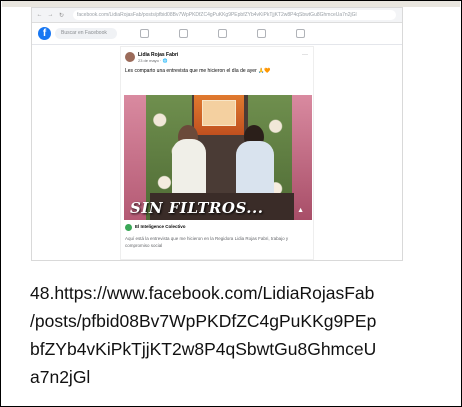 Image resolution: width=462 pixels, height=407 pixels. Describe the element at coordinates (203, 349) in the screenshot. I see `caption-line: bfZYb4vKiPkTjjKT2w8P4qSbwtGu8GhmceU` at that location.